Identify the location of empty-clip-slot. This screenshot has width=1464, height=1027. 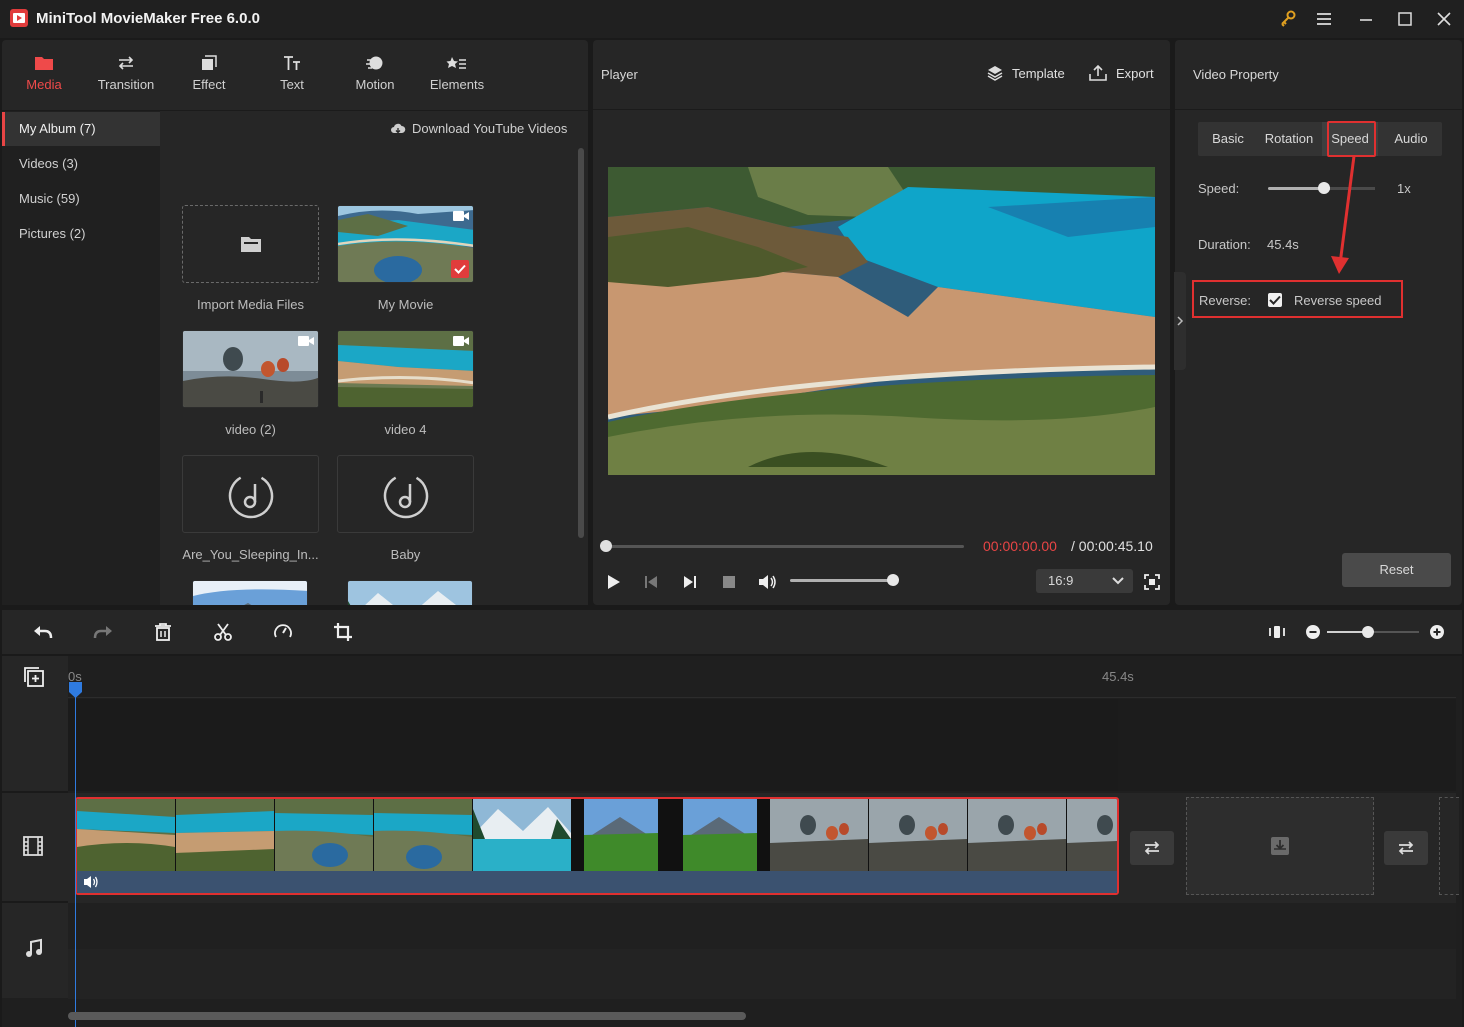
(1280, 846).